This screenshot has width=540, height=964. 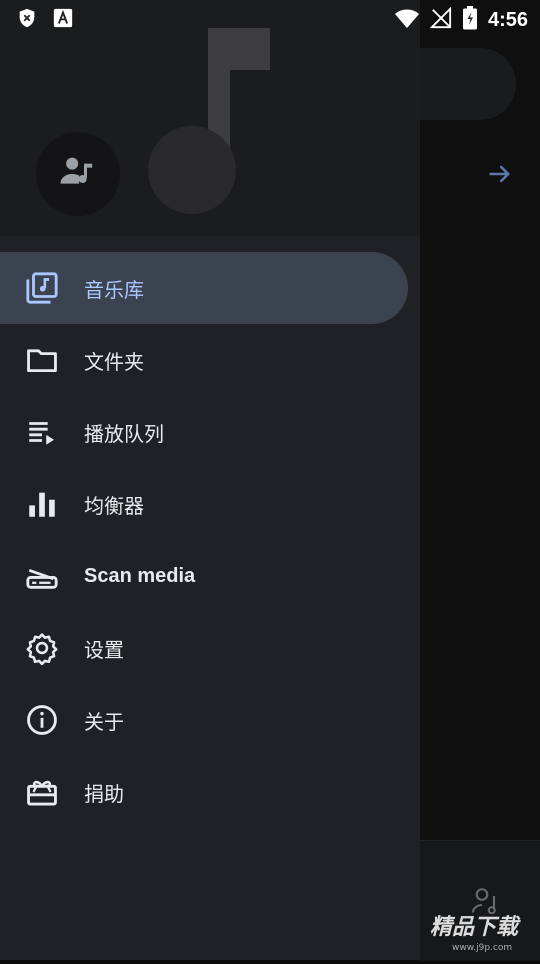 What do you see at coordinates (42, 720) in the screenshot?
I see `info-icon` at bounding box center [42, 720].